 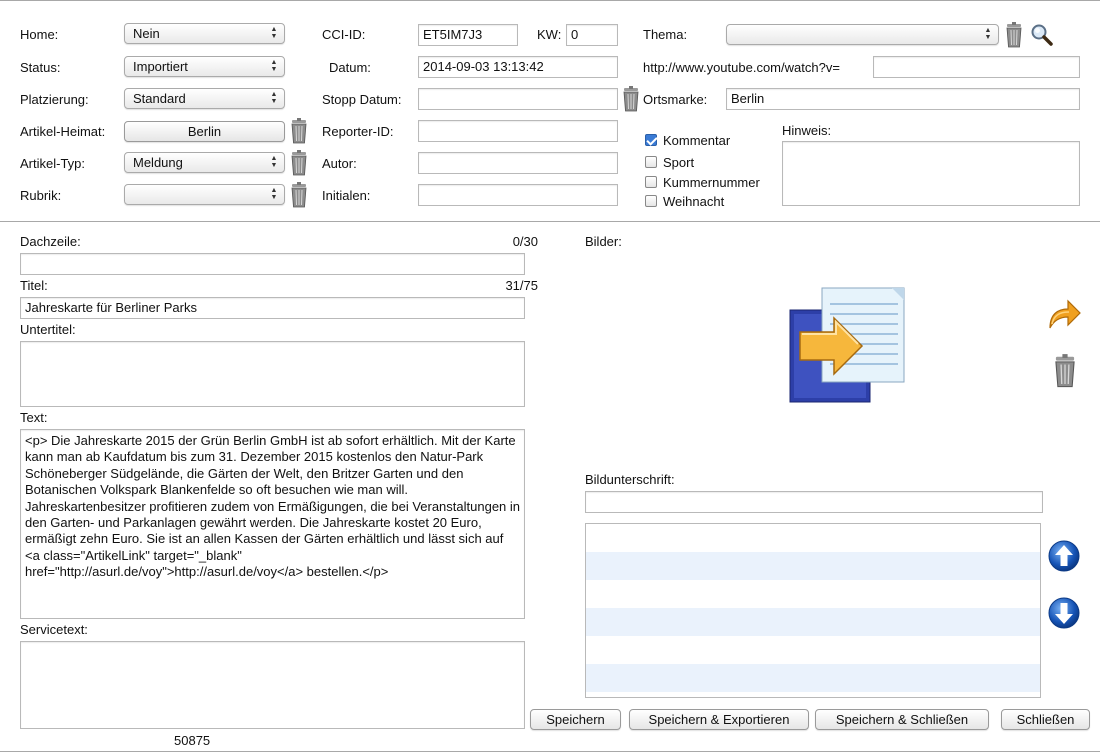 I want to click on status-label: Status:, so click(x=40, y=67).